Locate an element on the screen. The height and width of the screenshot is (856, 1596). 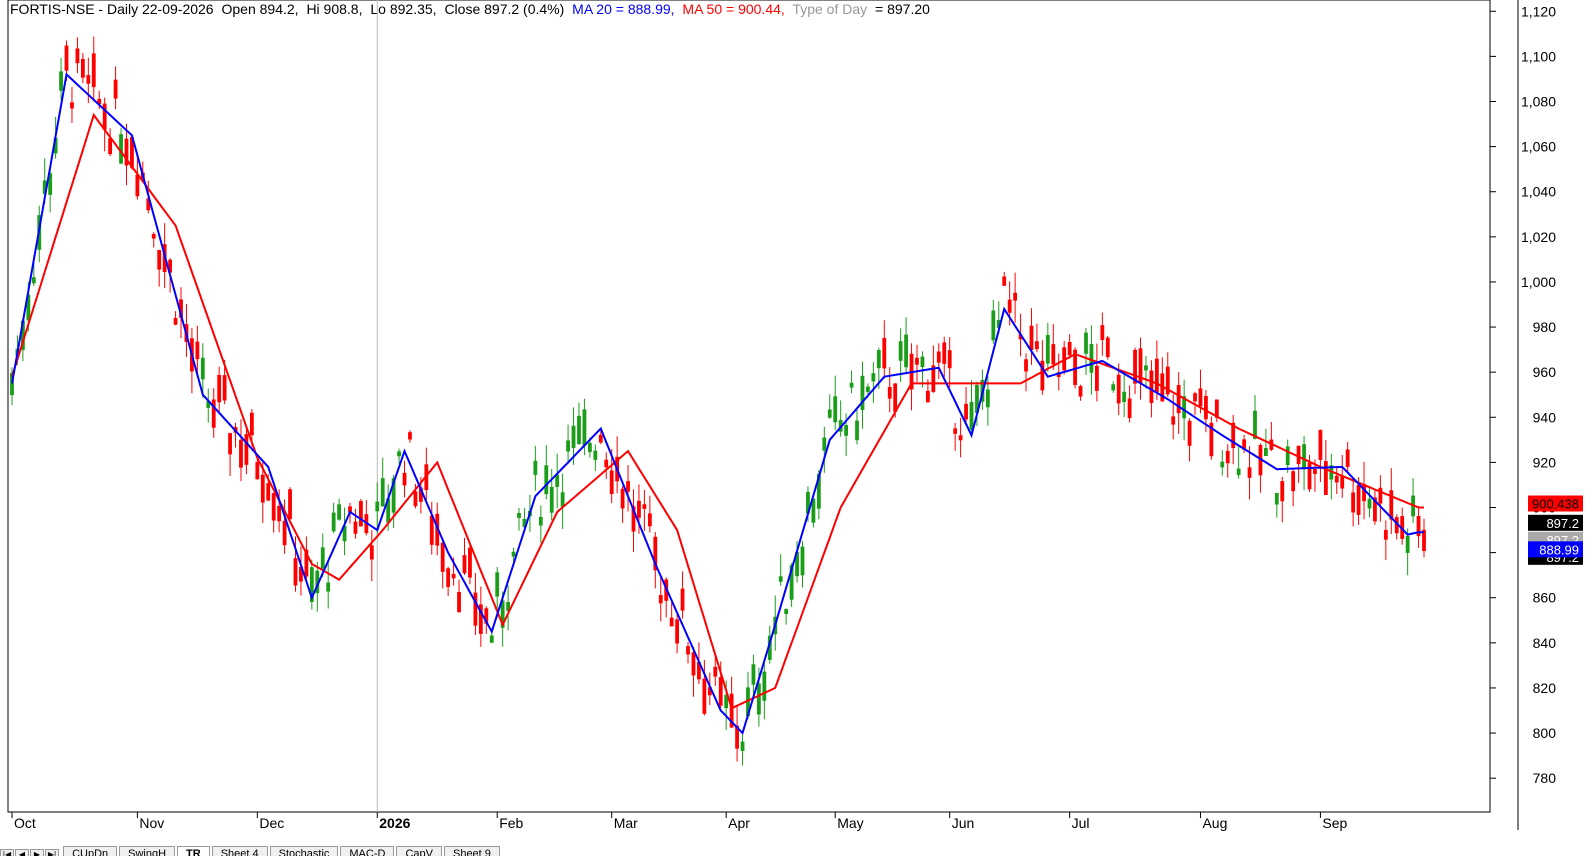
y-tick-label: 860 is located at coordinates (1545, 598).